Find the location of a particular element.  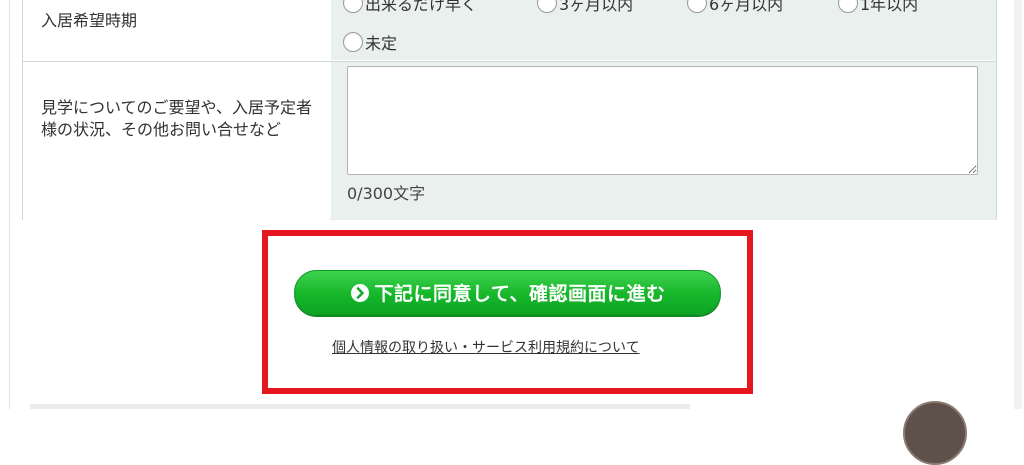

character-counter: 0/300文字 is located at coordinates (386, 193).